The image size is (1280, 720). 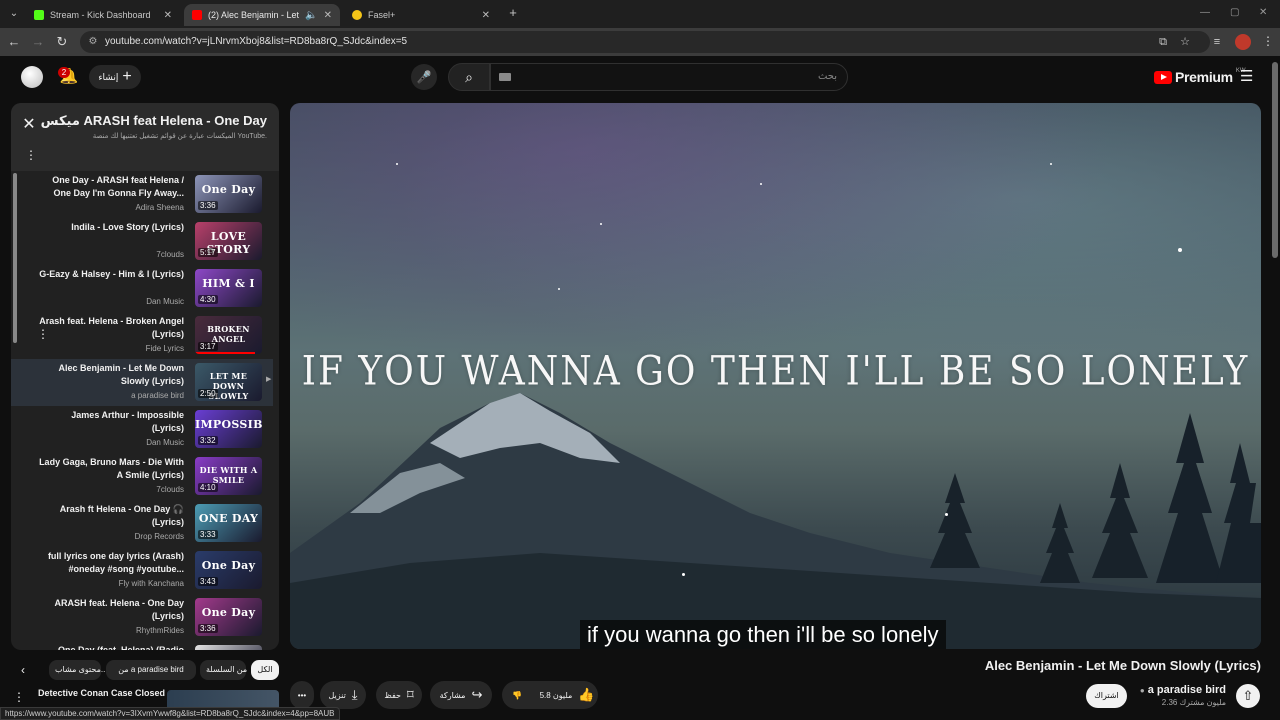 I want to click on site-info-icon: ⚙, so click(x=93, y=42).